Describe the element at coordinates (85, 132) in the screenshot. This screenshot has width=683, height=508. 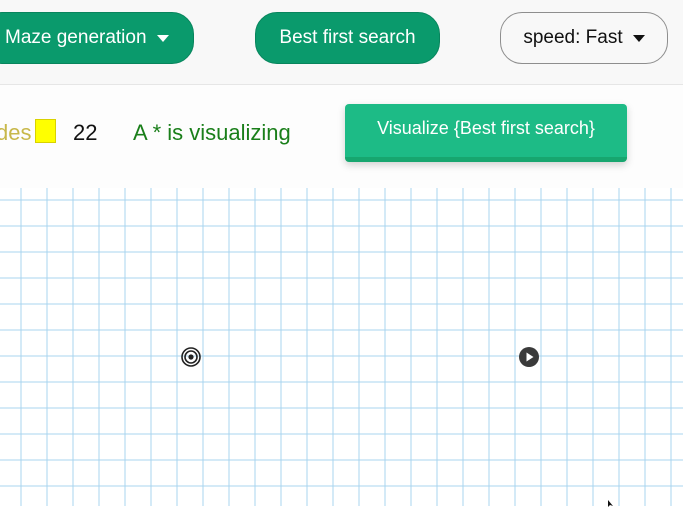
I see `node-count: 22` at that location.